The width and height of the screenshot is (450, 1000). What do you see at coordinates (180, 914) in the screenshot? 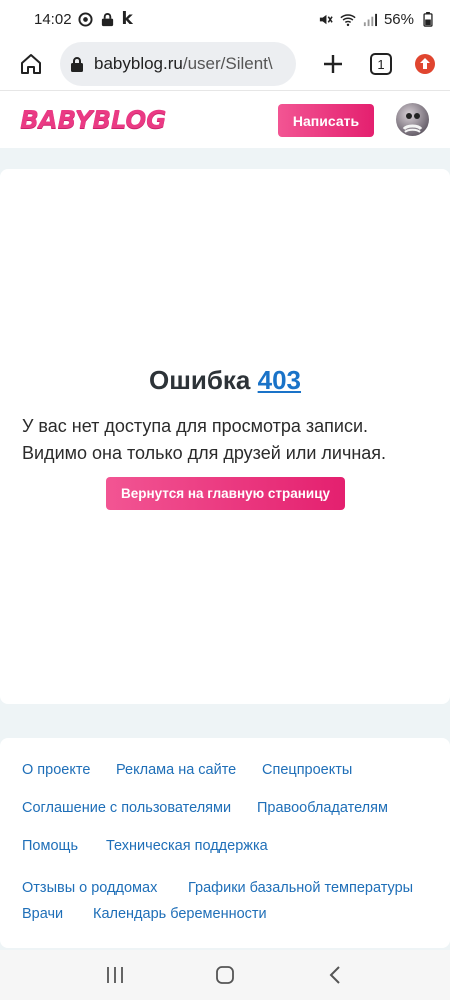
I see `footer-link-pregnancy-calendar: Календарь беременности` at bounding box center [180, 914].